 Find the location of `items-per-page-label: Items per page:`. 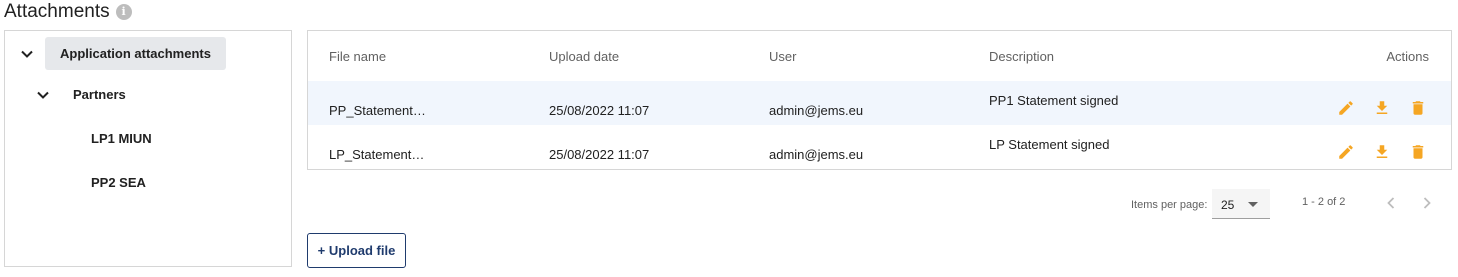

items-per-page-label: Items per page: is located at coordinates (1169, 205).